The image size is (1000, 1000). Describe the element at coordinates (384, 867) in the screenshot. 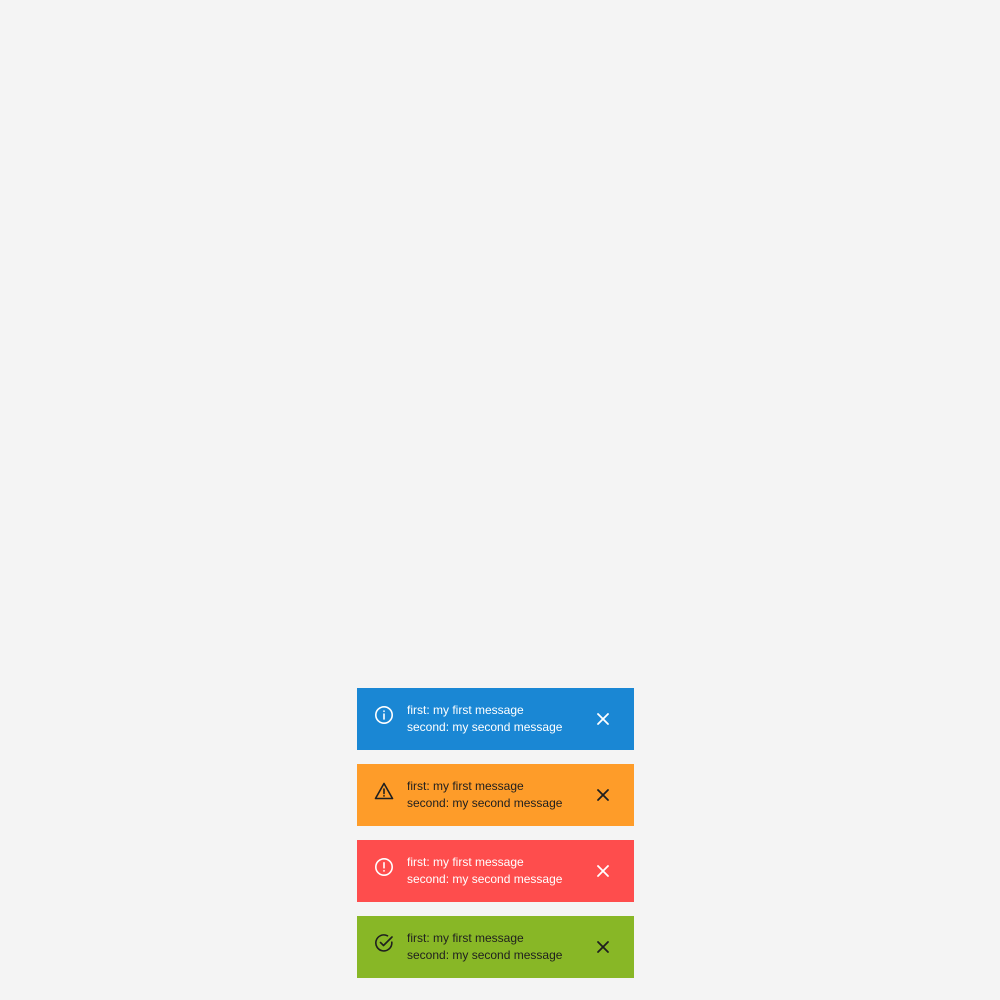

I see `error-circle-icon` at that location.